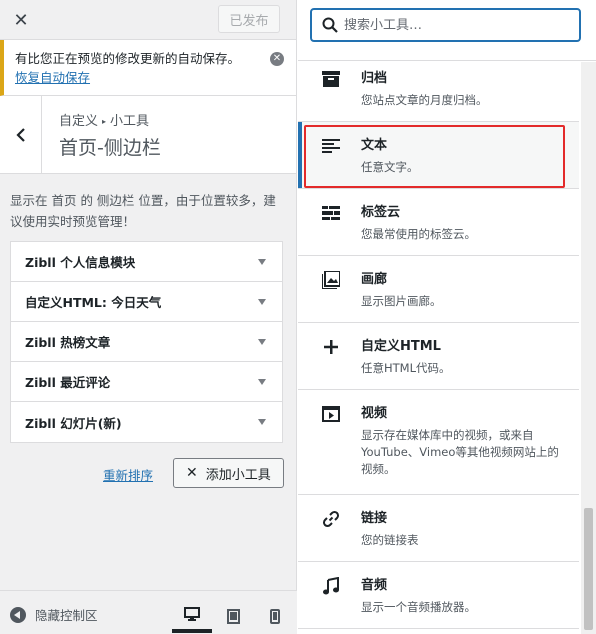  What do you see at coordinates (374, 585) in the screenshot?
I see `widget-name: 音频` at bounding box center [374, 585].